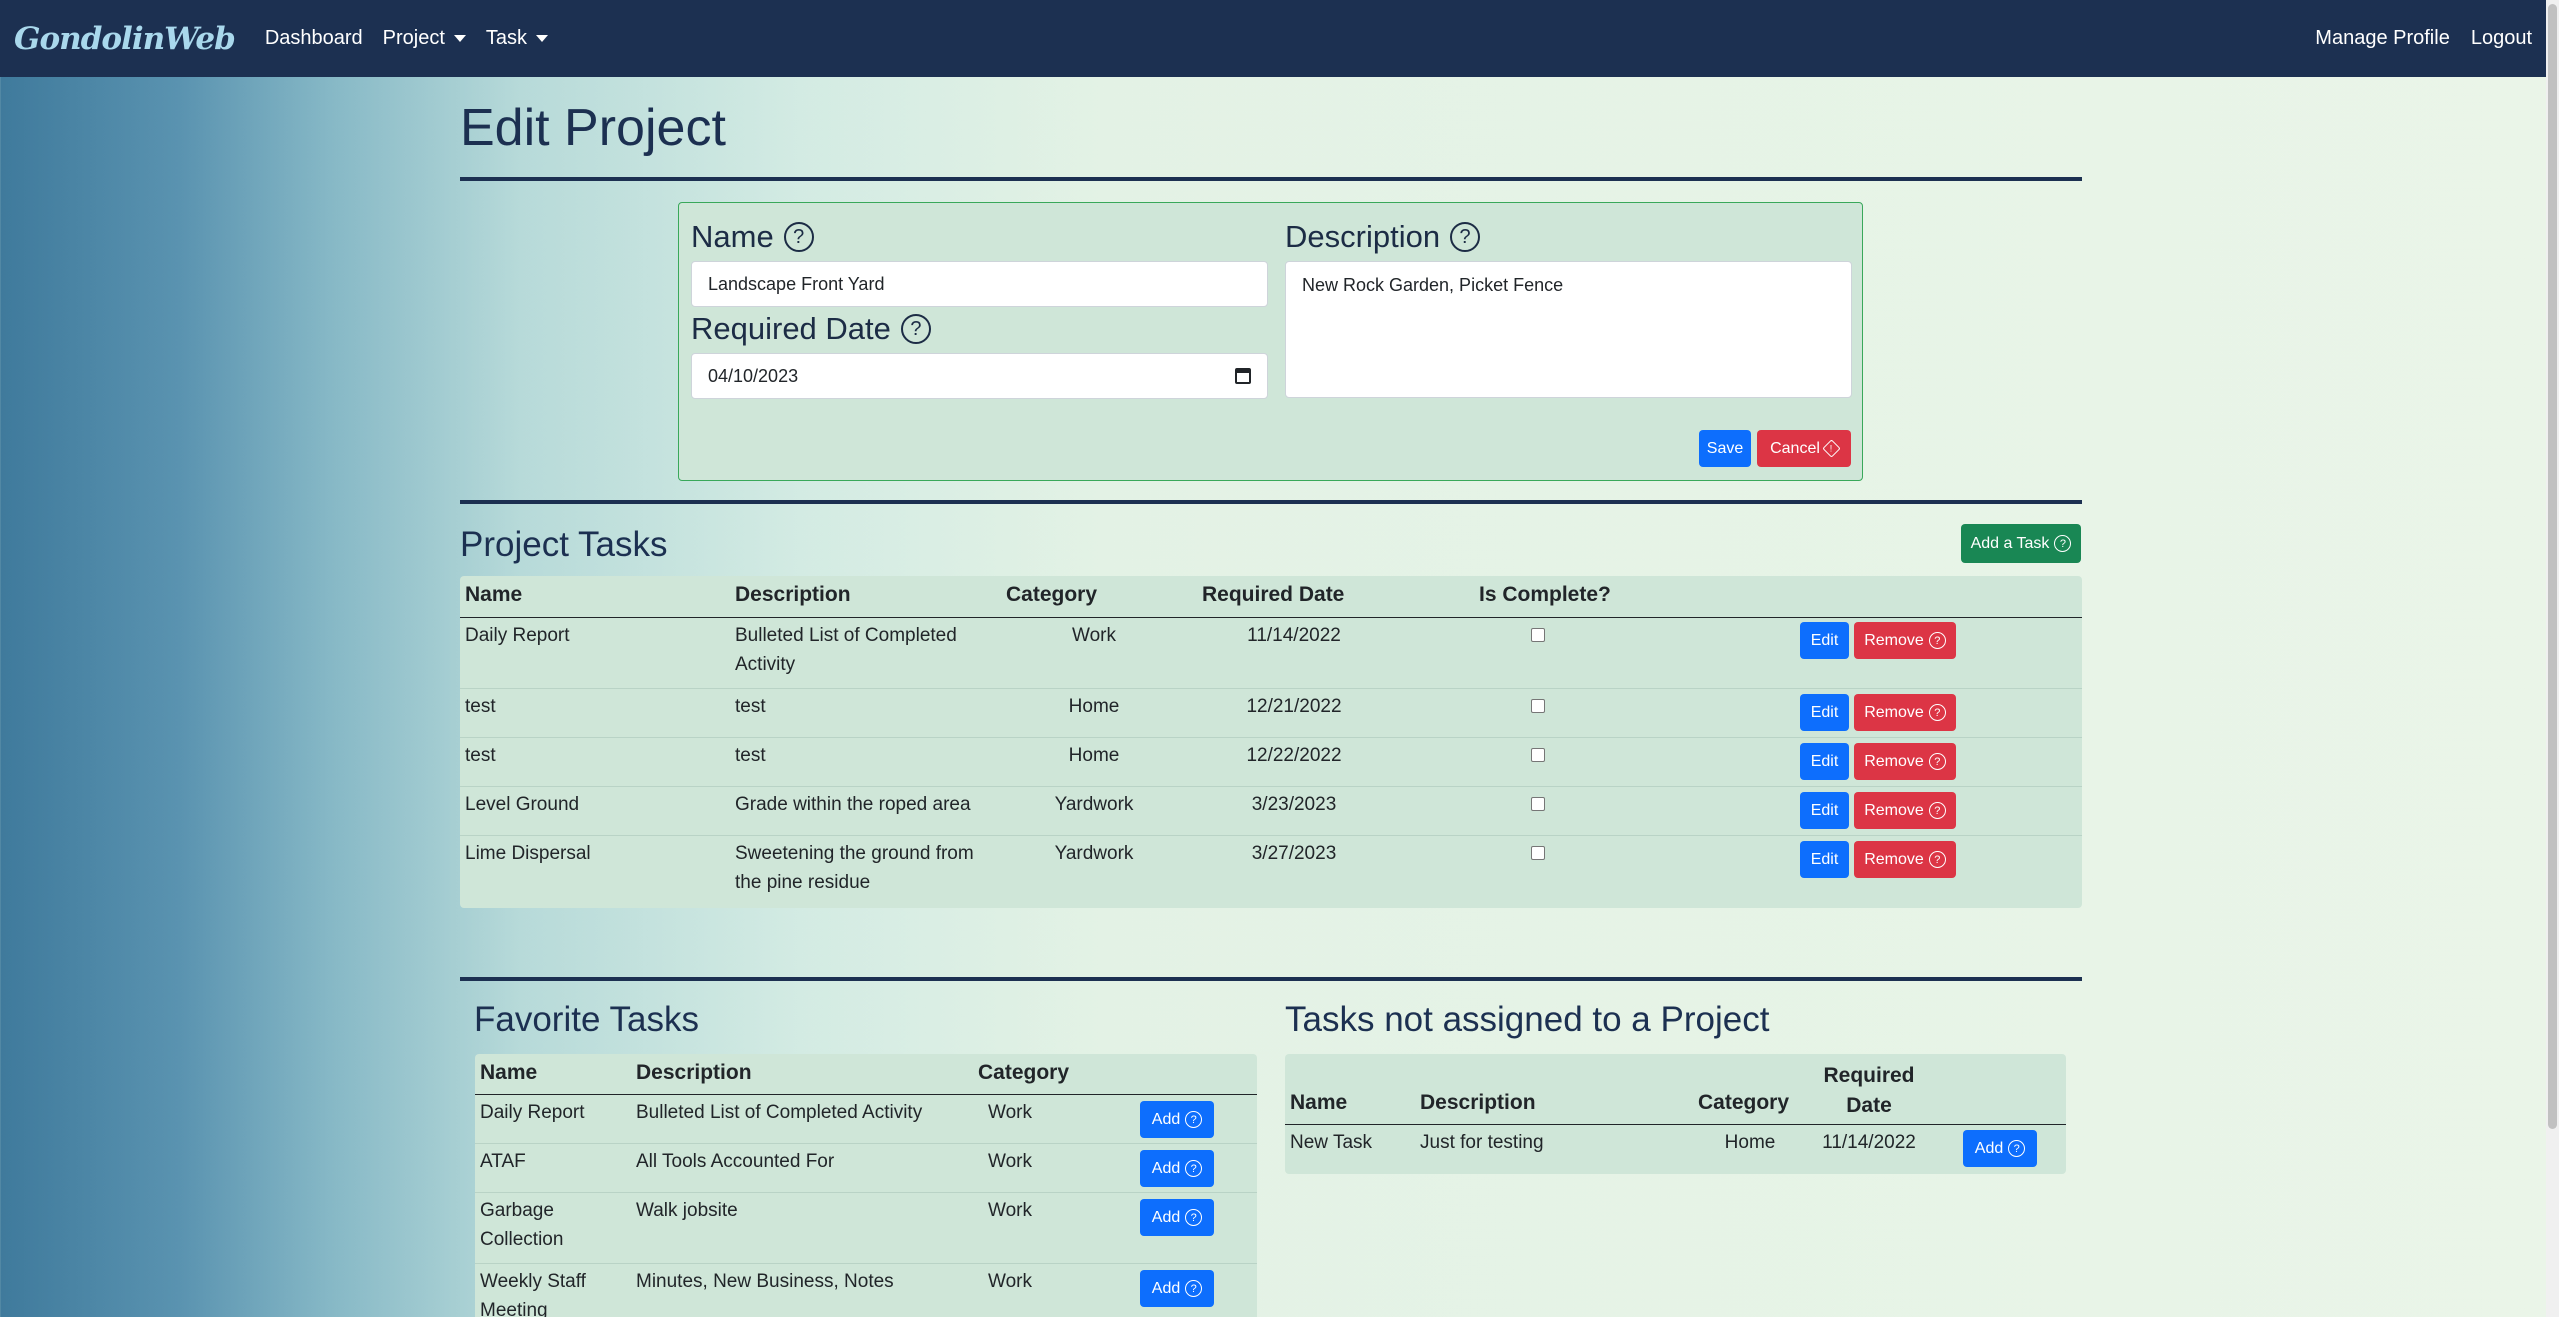 The width and height of the screenshot is (2559, 1317). I want to click on name-label-text: Name, so click(732, 236).